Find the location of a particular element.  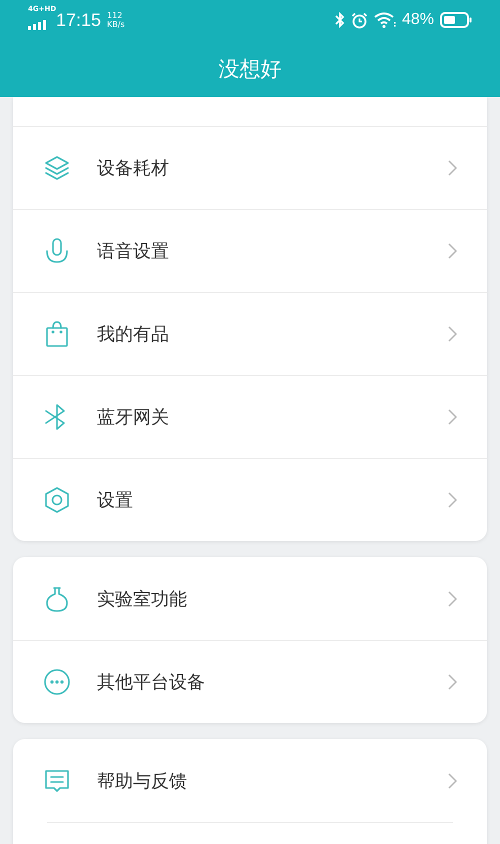

alarm-clock-icon is located at coordinates (359, 20).